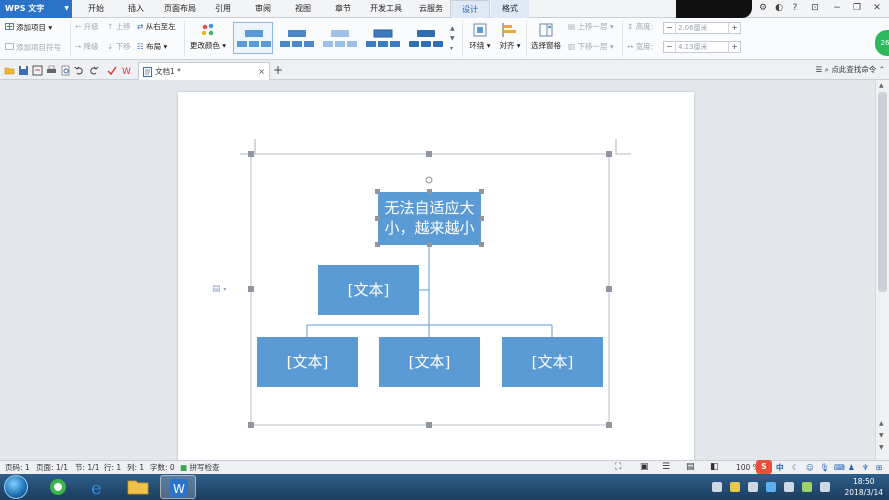 This screenshot has height=500, width=889. What do you see at coordinates (850, 69) in the screenshot?
I see `command-search: ☰ ⌕ 点此查找命令 ⌃` at bounding box center [850, 69].